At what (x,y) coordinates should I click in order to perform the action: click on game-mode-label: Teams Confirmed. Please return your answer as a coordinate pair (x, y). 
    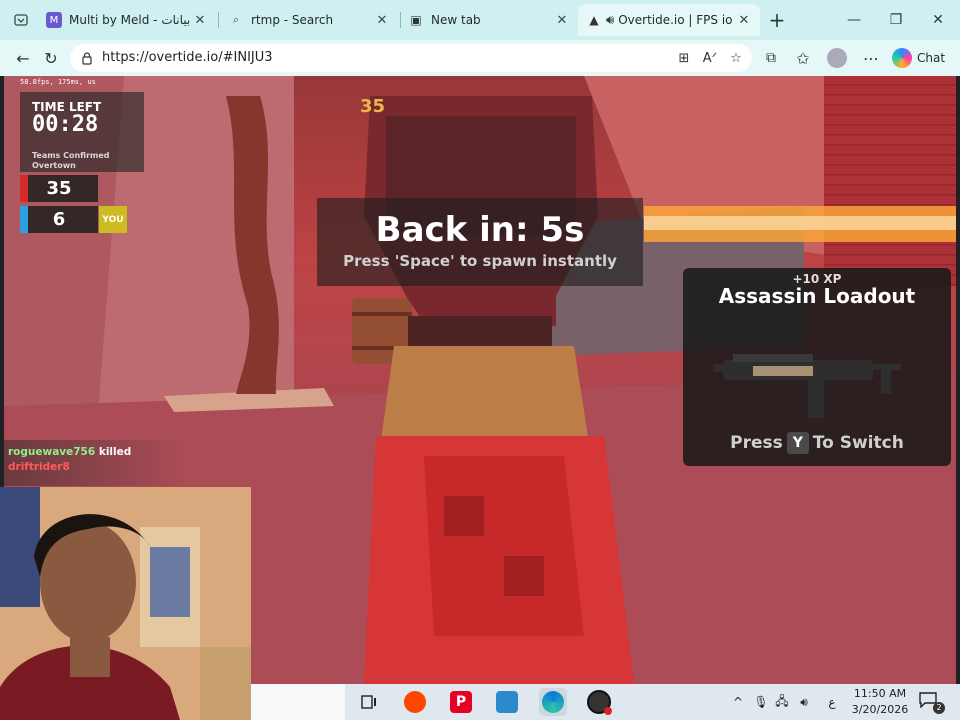
    Looking at the image, I should click on (71, 155).